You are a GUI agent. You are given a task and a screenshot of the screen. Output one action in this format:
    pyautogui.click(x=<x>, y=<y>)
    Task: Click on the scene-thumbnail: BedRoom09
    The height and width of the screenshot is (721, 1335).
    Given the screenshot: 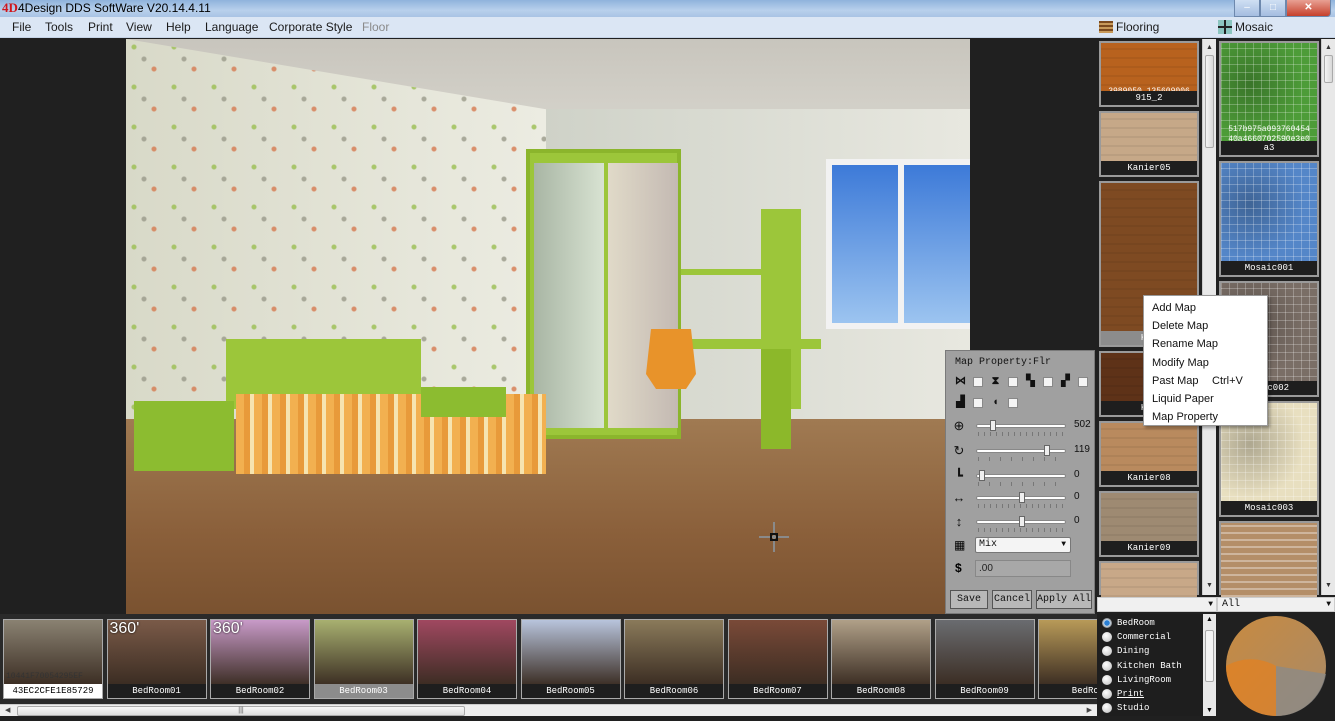 What is the action you would take?
    pyautogui.click(x=984, y=659)
    